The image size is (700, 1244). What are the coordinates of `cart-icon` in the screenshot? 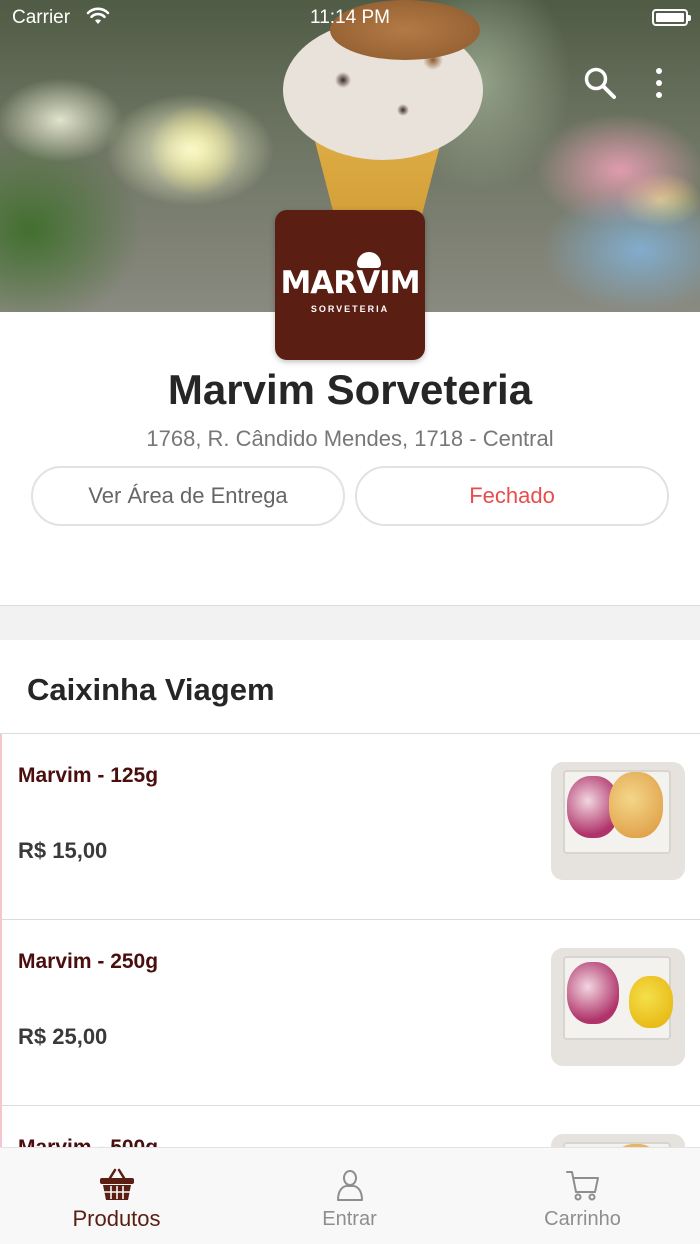 It's located at (582, 1186).